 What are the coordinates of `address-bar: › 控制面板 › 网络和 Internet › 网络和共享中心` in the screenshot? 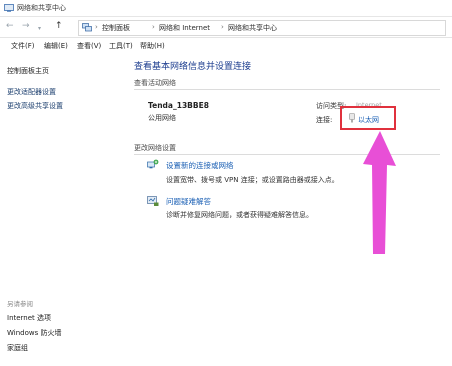 It's located at (262, 28).